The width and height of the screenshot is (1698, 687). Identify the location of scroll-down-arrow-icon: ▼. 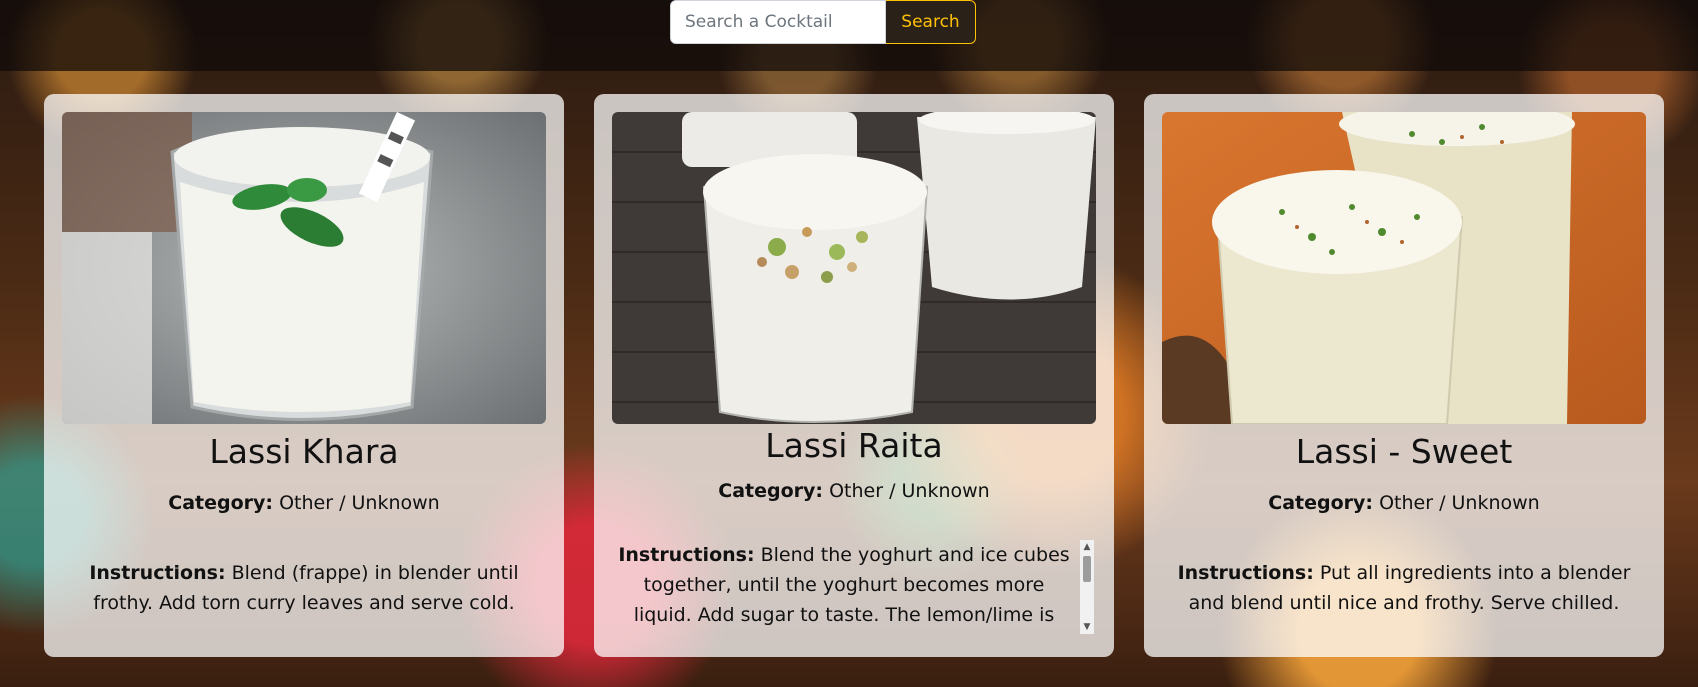
(1087, 627).